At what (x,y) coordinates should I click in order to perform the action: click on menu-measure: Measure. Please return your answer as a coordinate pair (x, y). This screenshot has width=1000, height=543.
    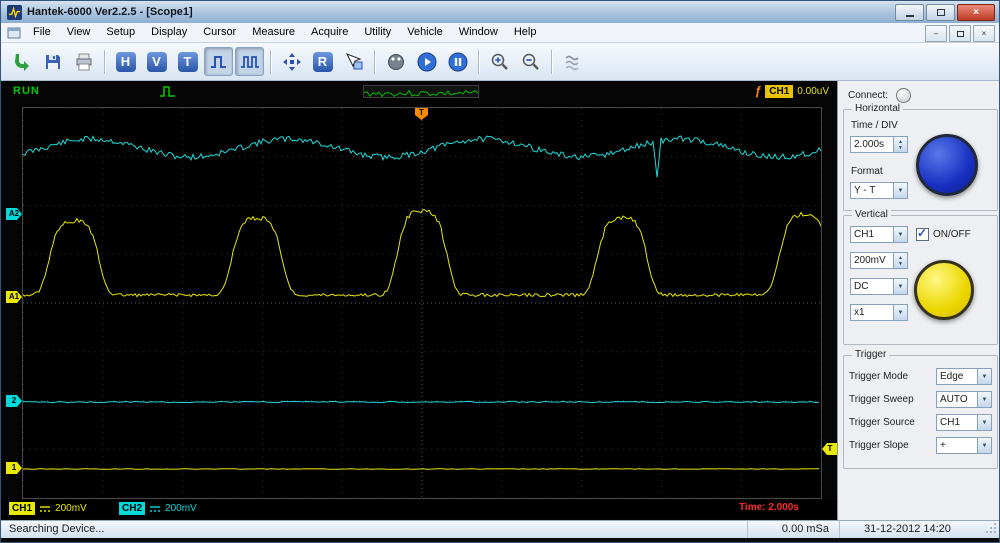
    Looking at the image, I should click on (273, 32).